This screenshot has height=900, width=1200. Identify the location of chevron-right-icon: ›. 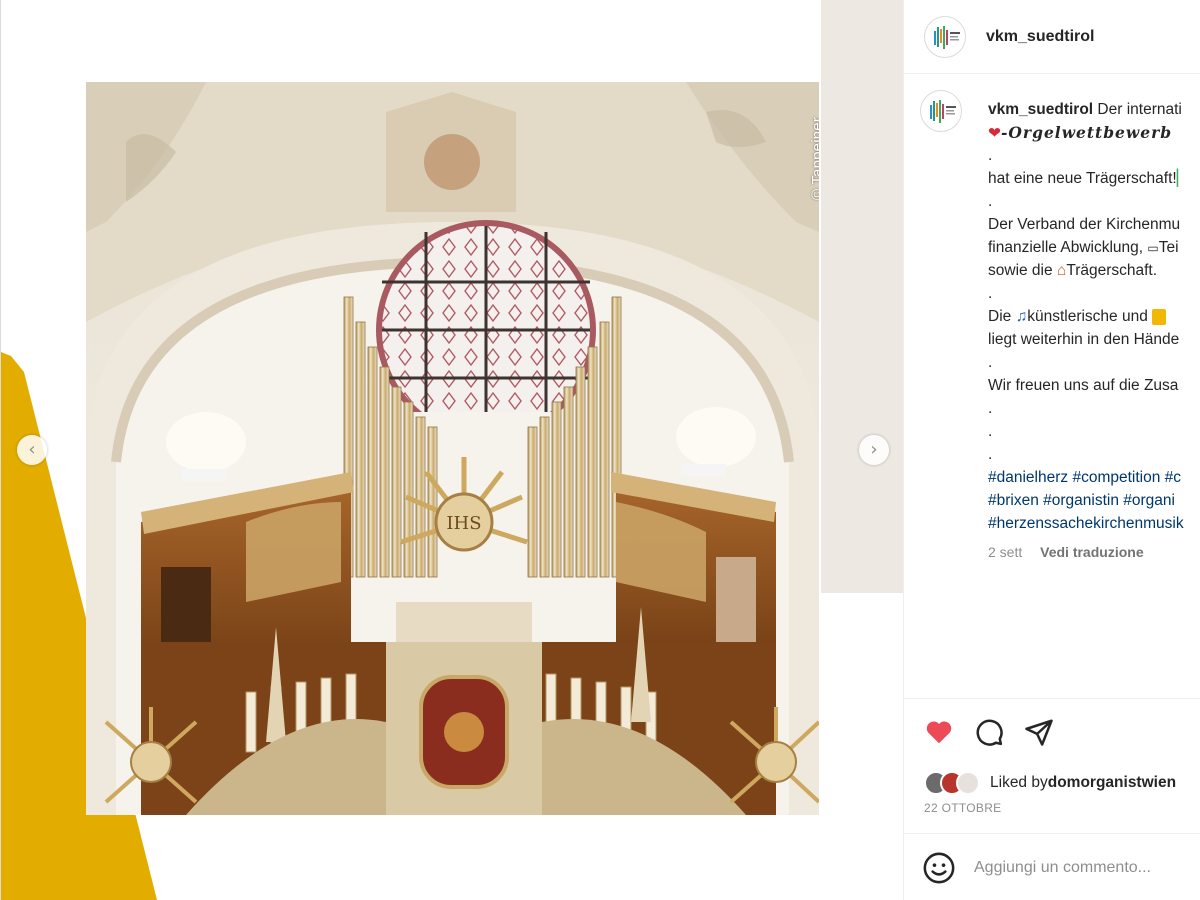
(874, 449).